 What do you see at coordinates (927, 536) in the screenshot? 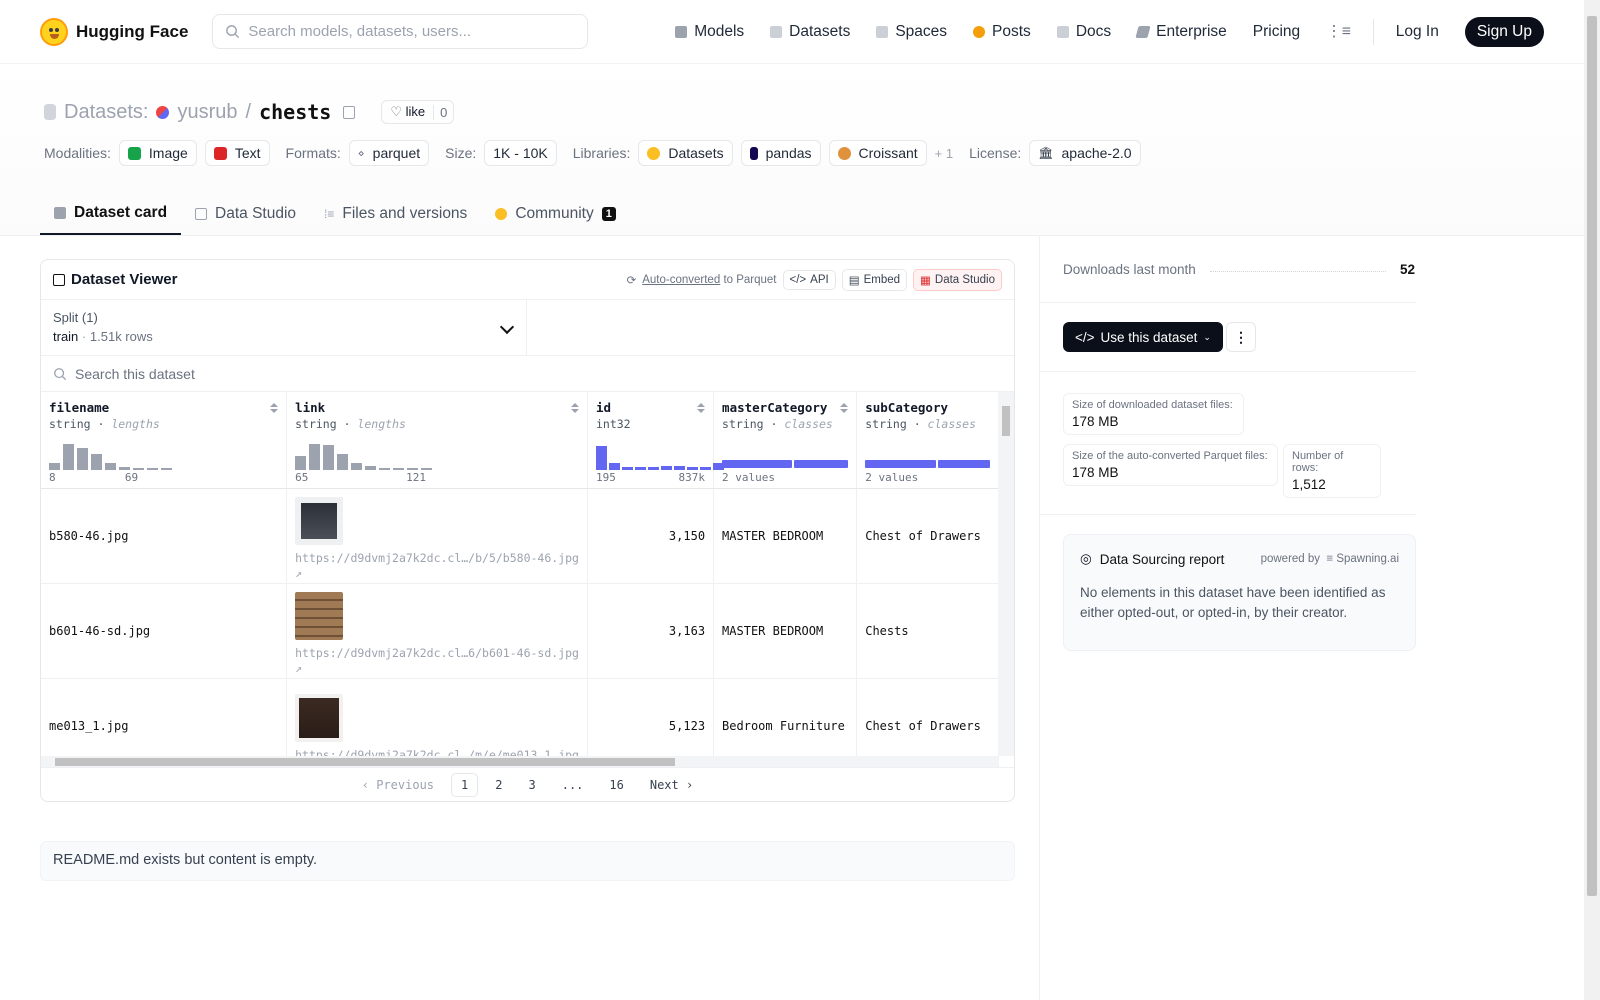
I see `cell-subcategory: Chest of Drawers` at bounding box center [927, 536].